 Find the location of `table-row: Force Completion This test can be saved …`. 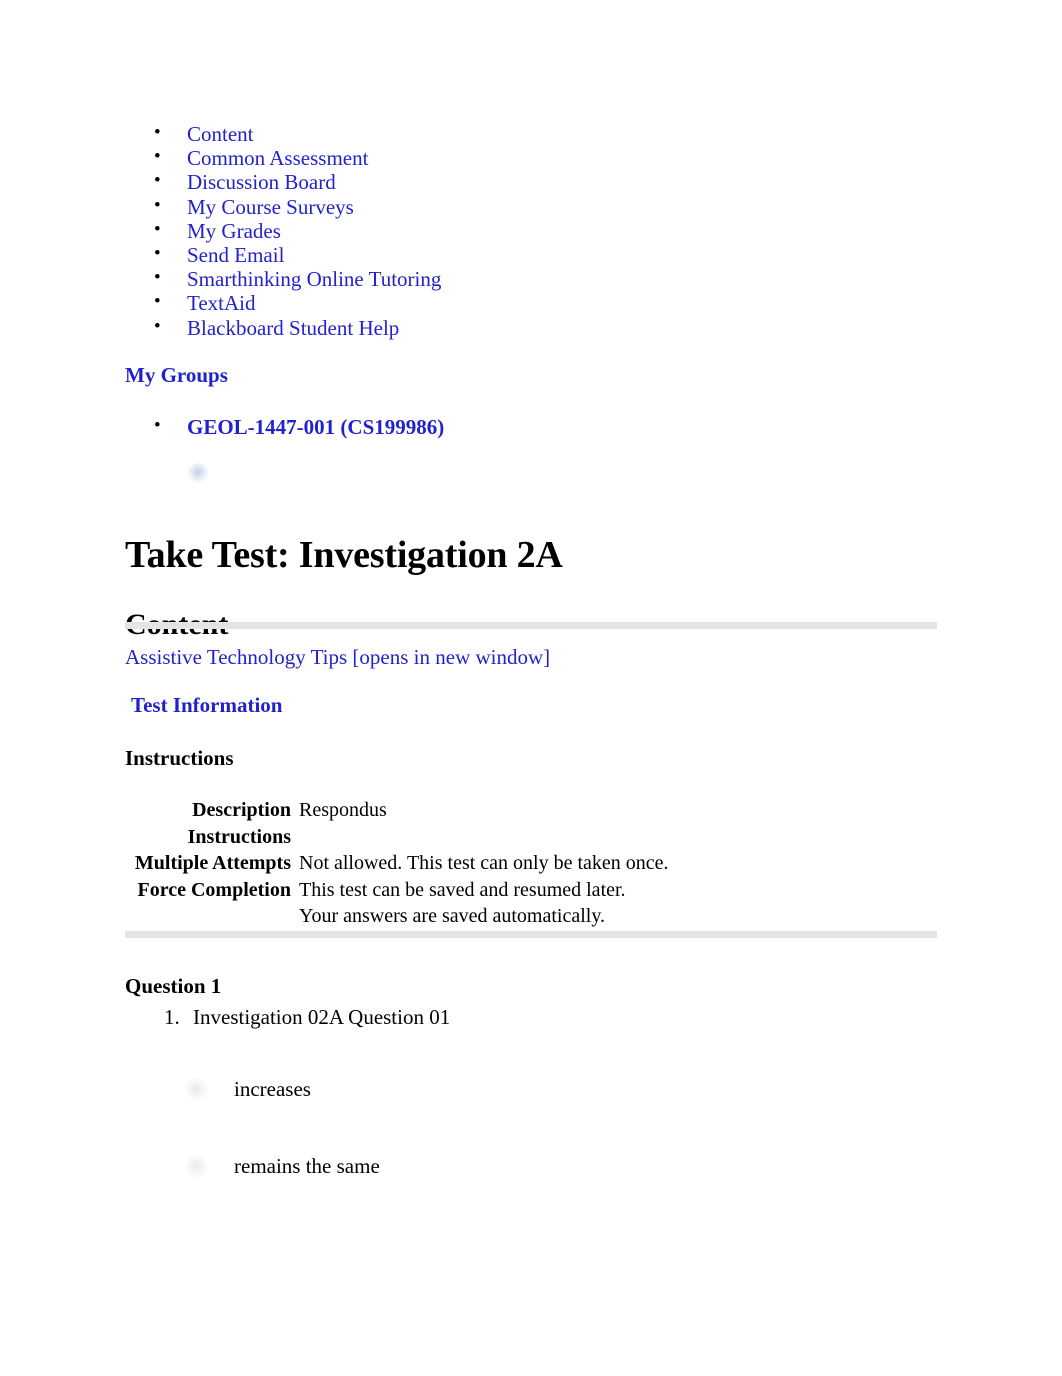

table-row: Force Completion This test can be saved … is located at coordinates (397, 890).